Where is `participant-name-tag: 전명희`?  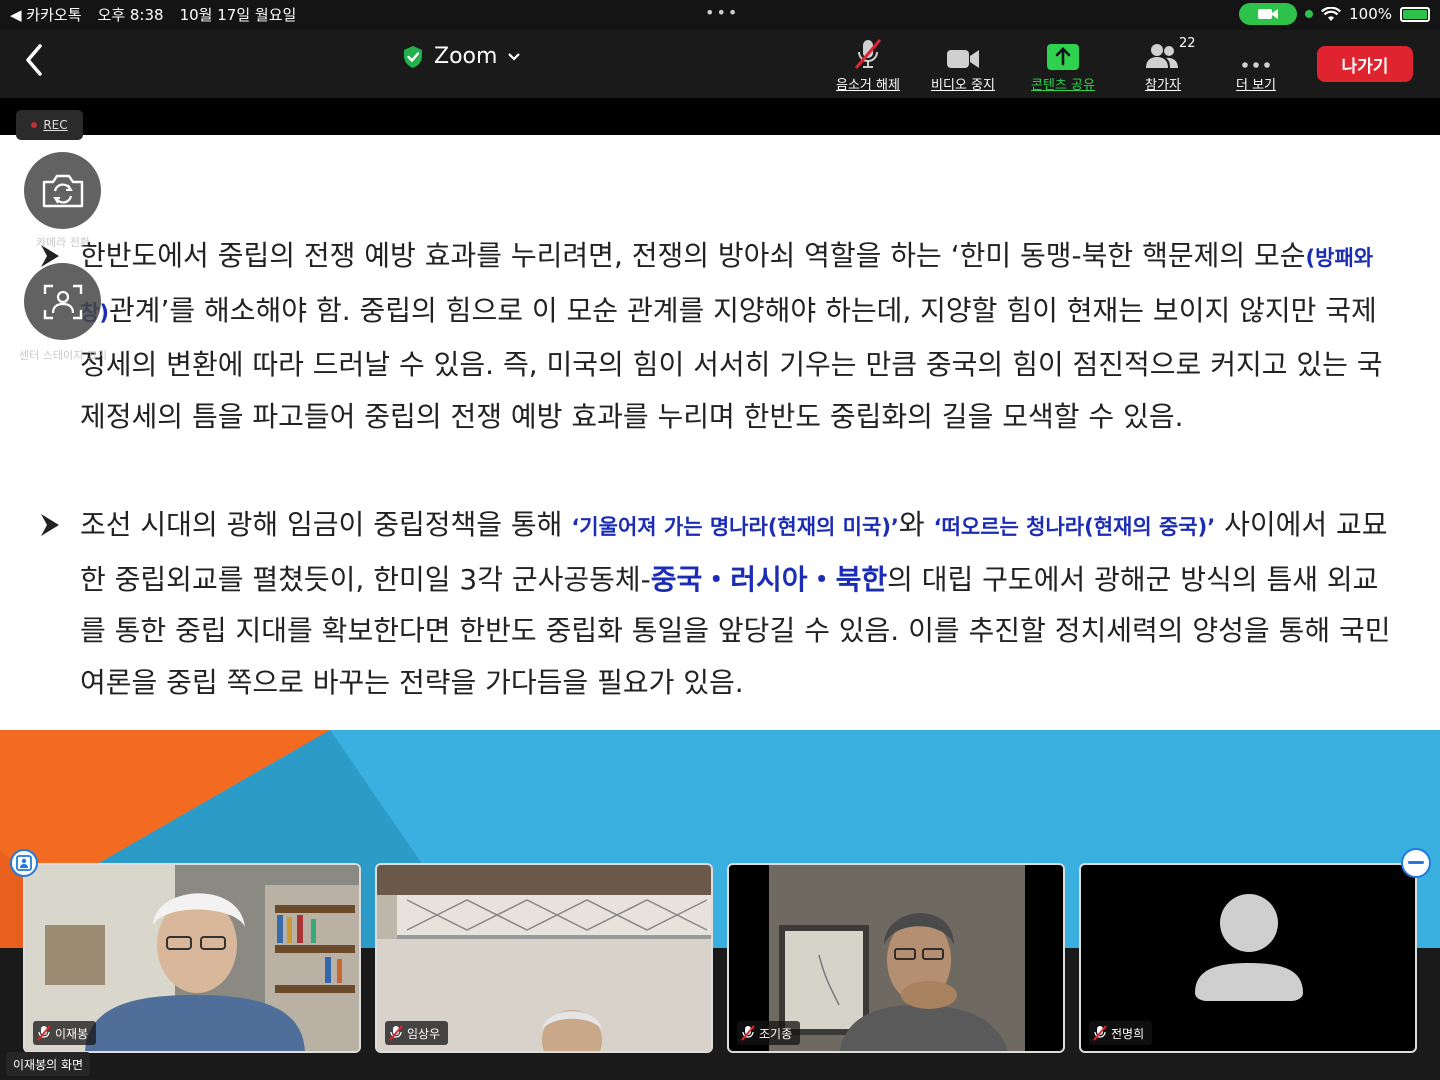 participant-name-tag: 전명희 is located at coordinates (1121, 1033).